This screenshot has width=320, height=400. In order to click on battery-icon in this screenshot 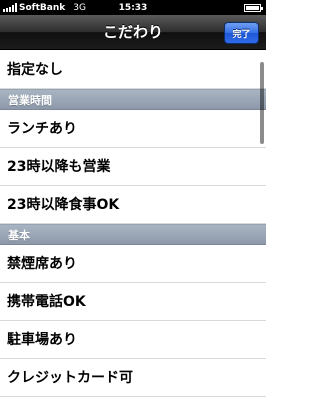, I will do `click(253, 8)`.